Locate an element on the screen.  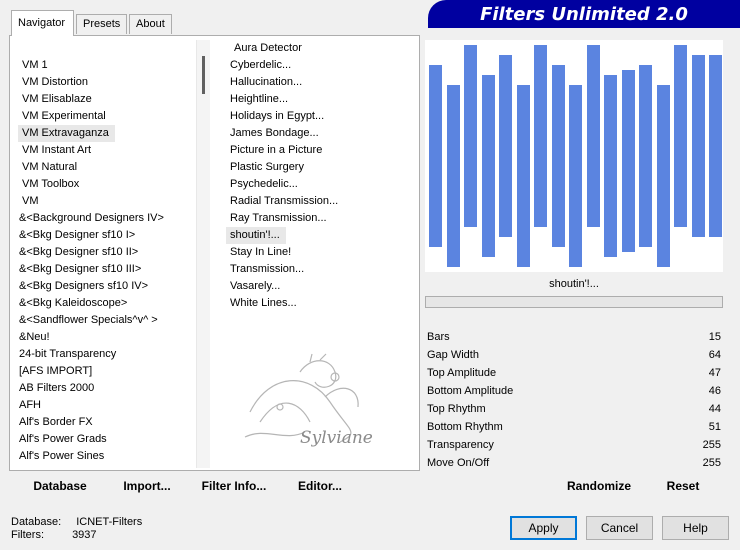
param-value: 46 is located at coordinates (715, 391).